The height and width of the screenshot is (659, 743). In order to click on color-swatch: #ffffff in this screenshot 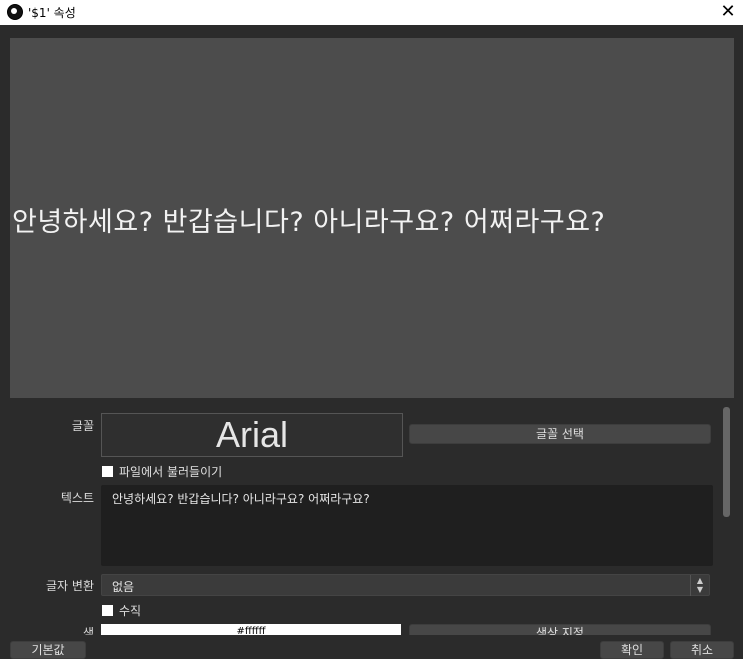, I will do `click(251, 629)`.